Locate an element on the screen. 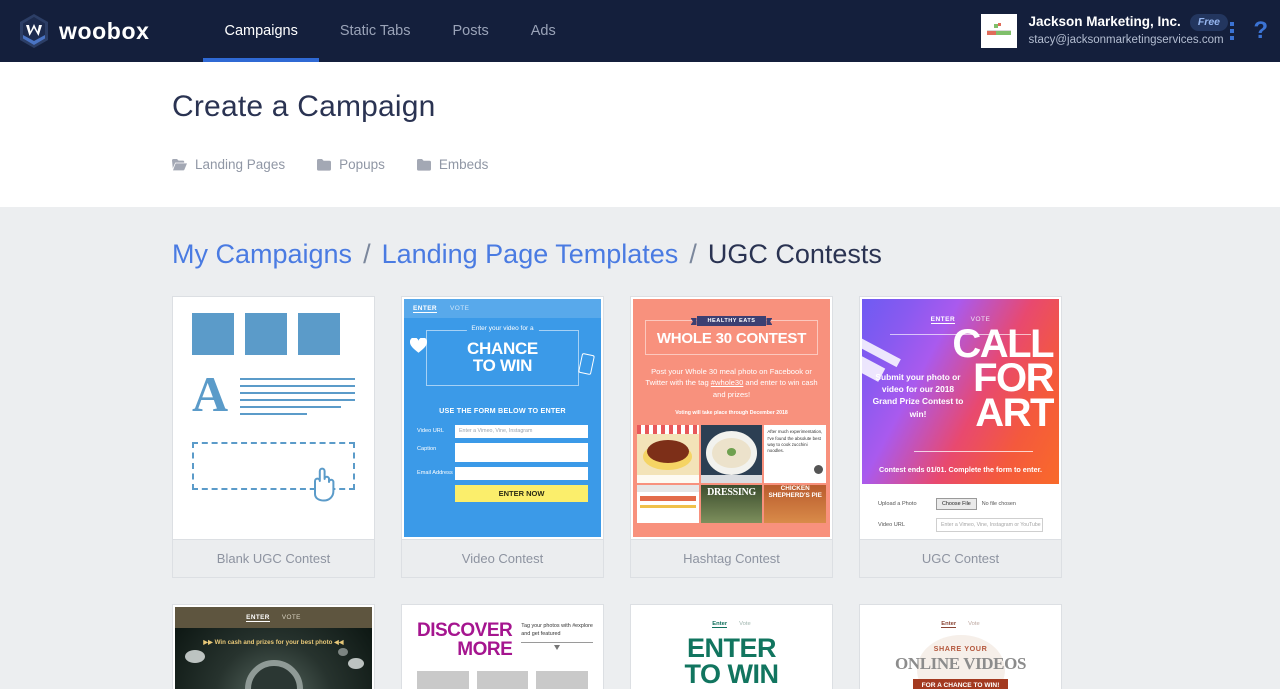  letter-a-icon: A is located at coordinates (210, 394).